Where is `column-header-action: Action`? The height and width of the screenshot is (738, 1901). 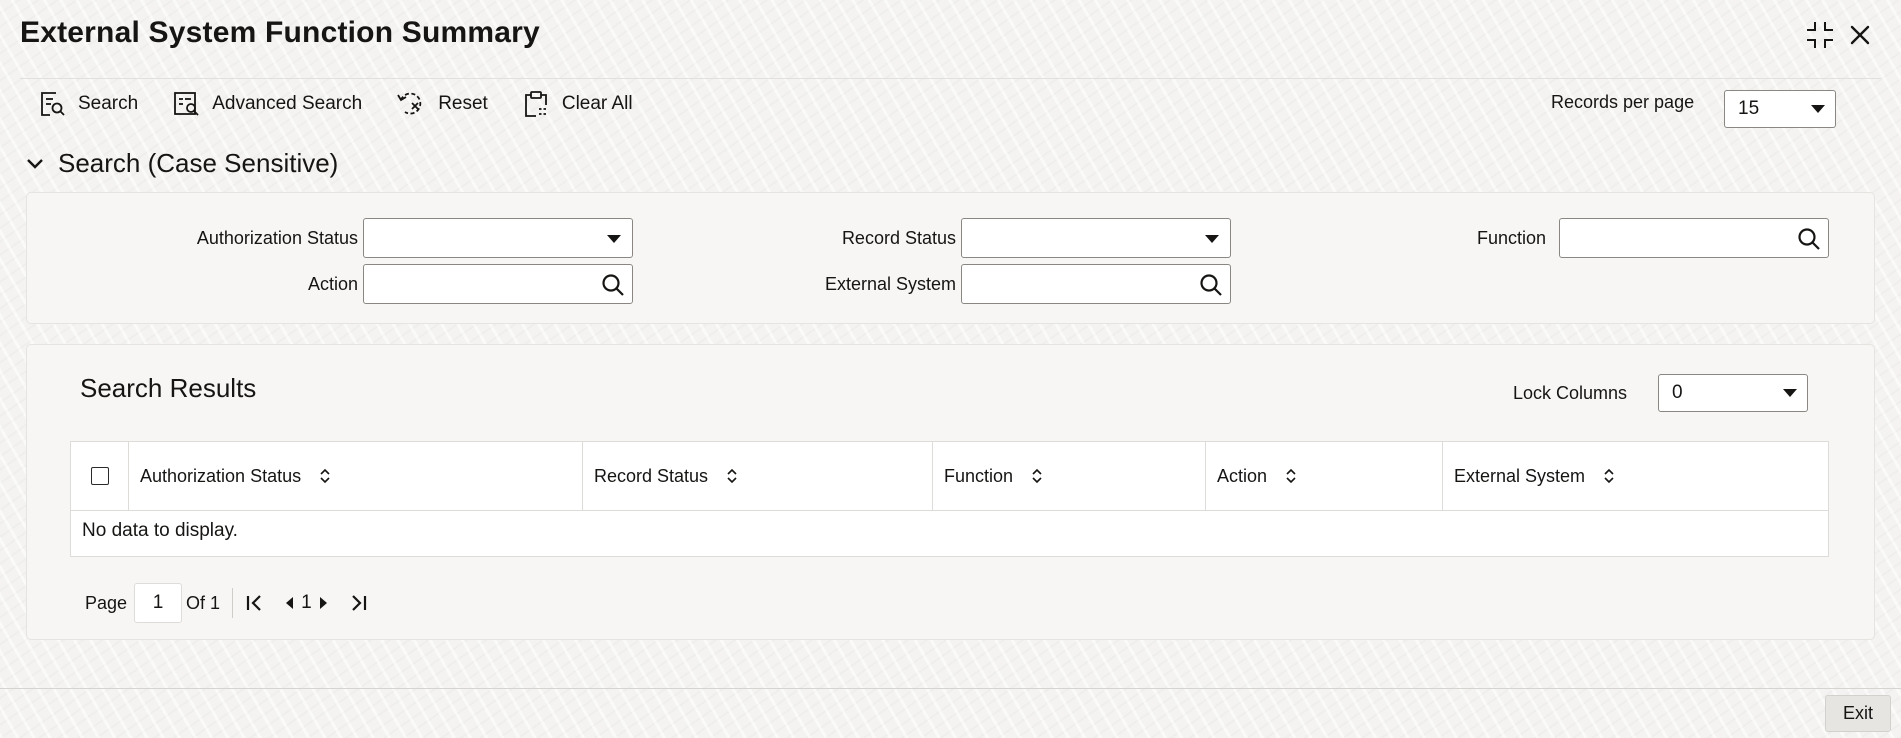
column-header-action: Action is located at coordinates (1323, 476).